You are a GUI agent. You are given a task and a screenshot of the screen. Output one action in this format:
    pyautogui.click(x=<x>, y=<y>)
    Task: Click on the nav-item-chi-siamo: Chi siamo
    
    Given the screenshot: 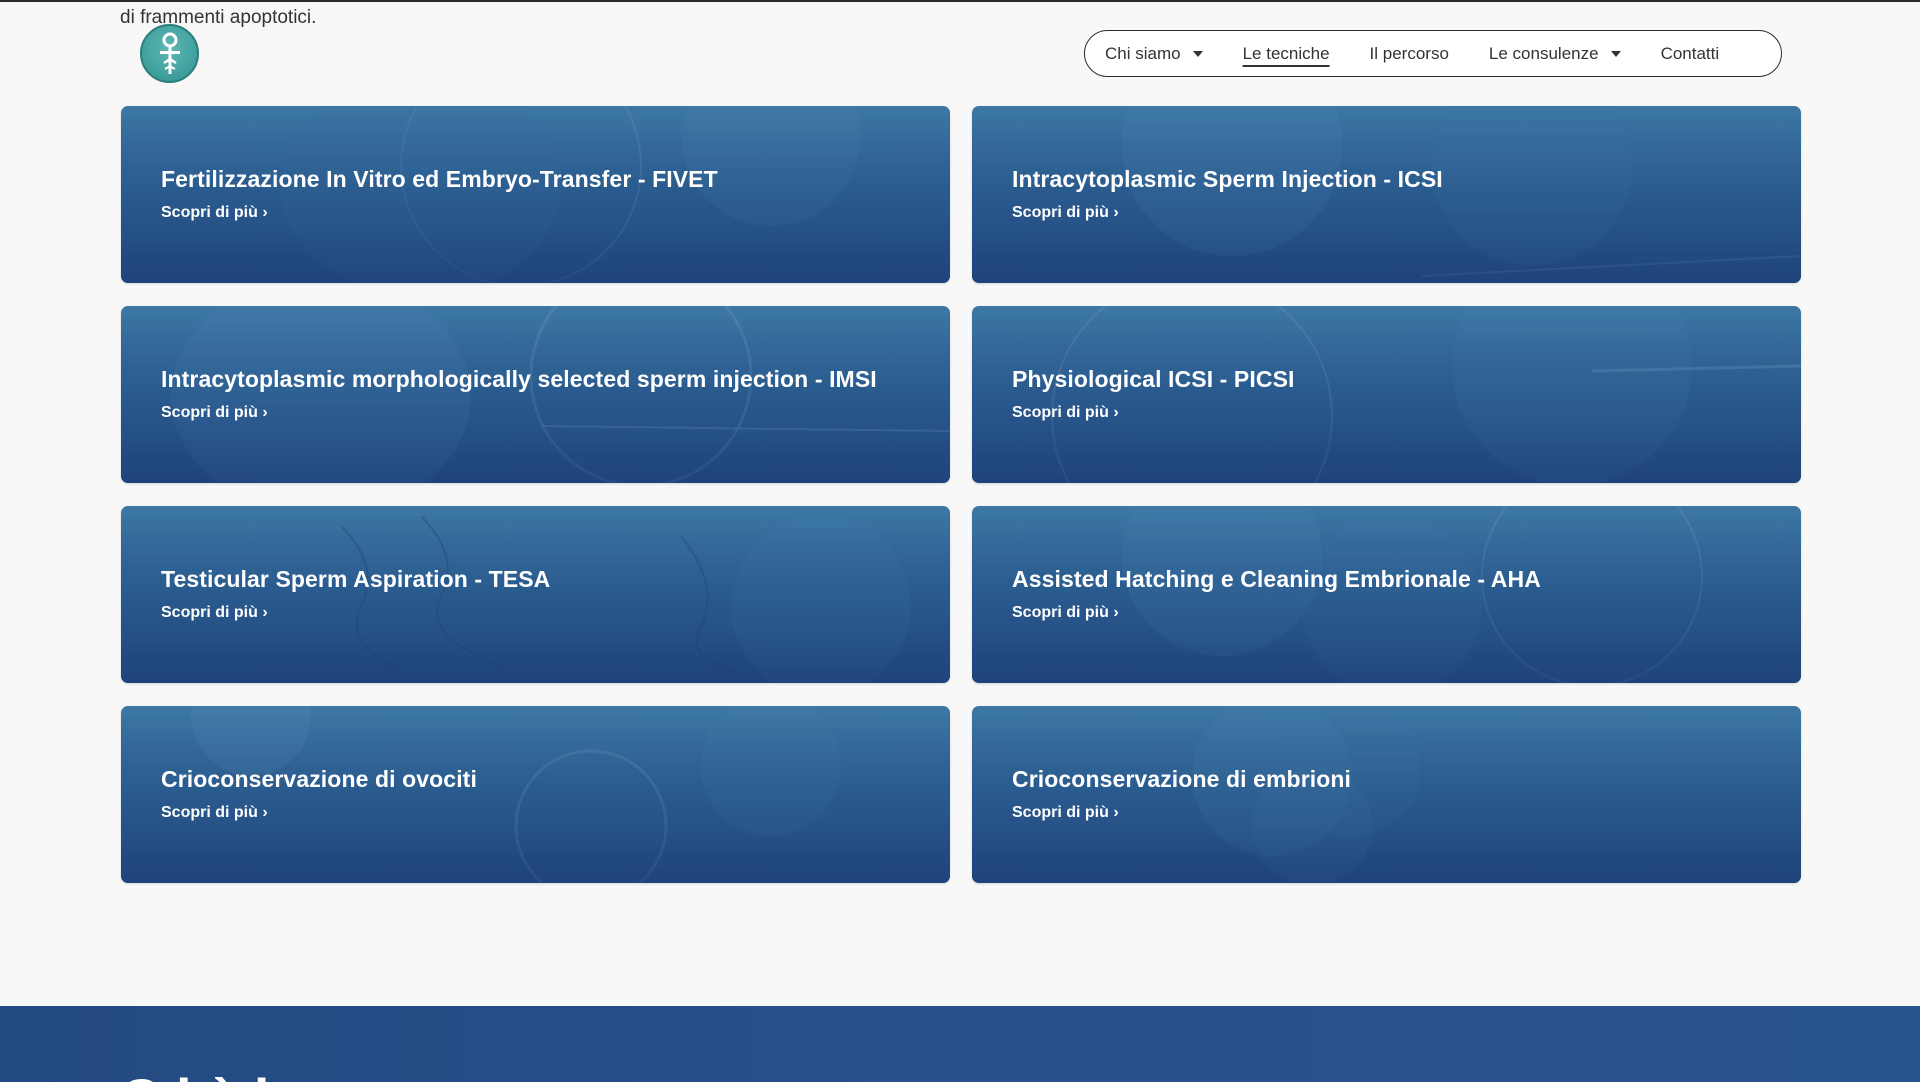 What is the action you would take?
    pyautogui.click(x=1154, y=54)
    